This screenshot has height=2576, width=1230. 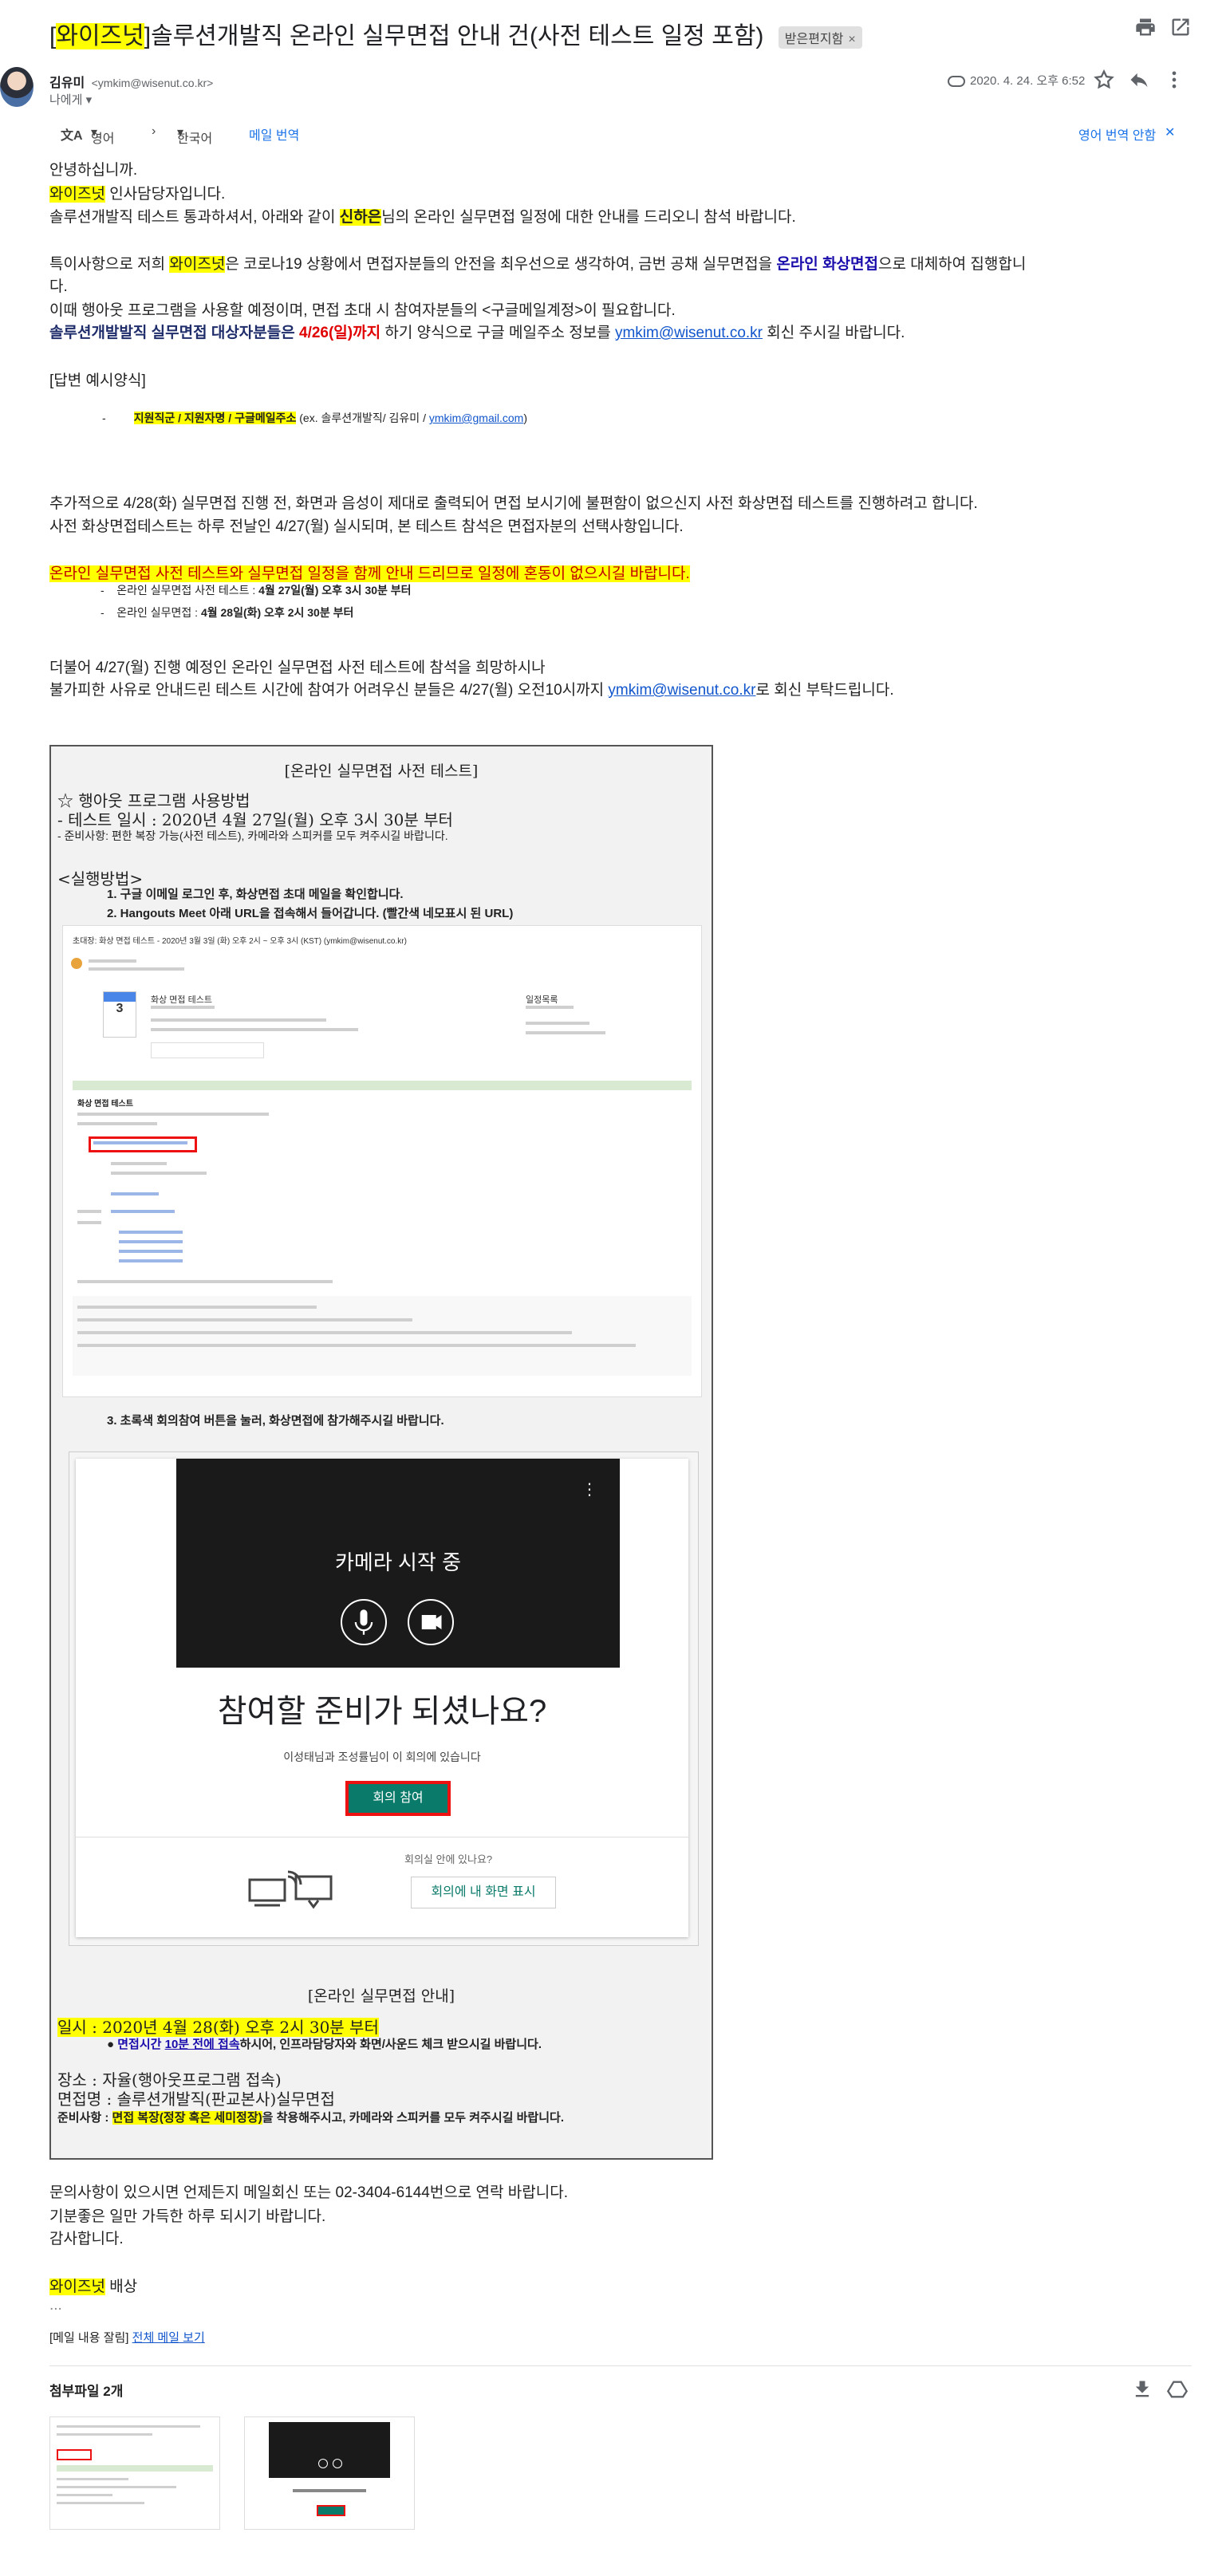 I want to click on form-end: ), so click(x=525, y=418).